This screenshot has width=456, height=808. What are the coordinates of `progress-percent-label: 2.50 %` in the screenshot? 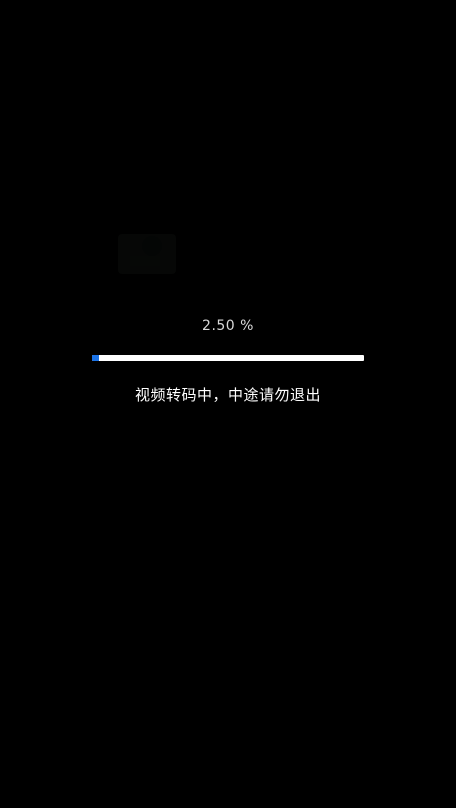 It's located at (228, 326).